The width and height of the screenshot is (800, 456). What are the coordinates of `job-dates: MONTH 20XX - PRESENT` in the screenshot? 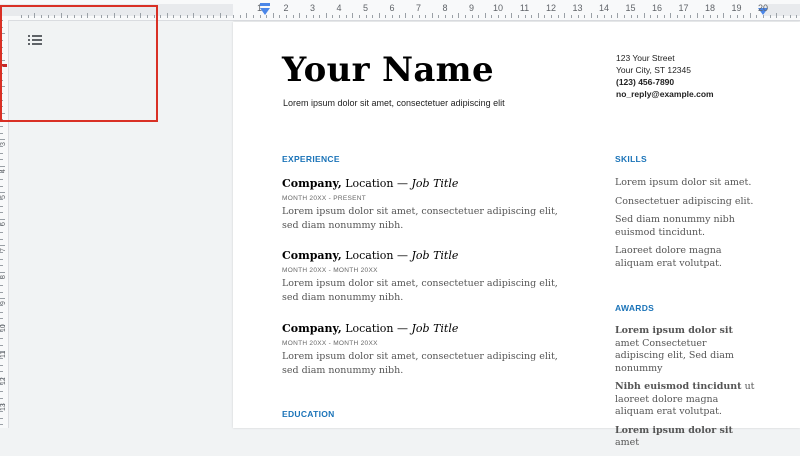 It's located at (324, 198).